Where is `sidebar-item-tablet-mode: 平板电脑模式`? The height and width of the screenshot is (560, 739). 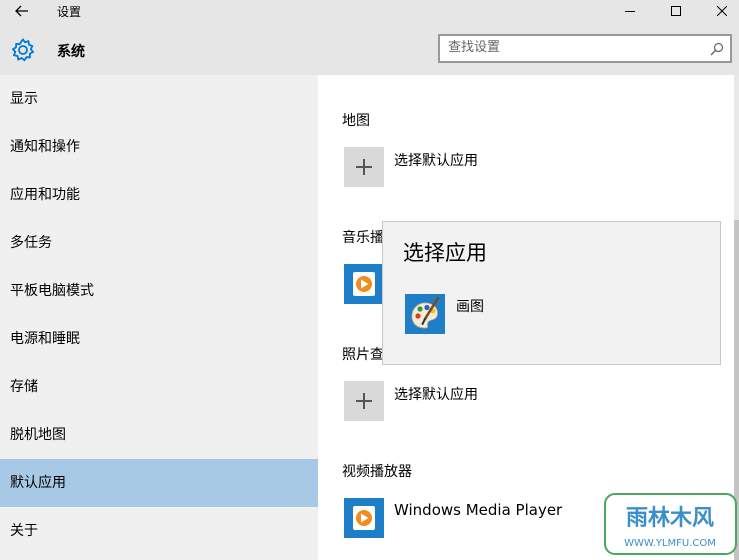 sidebar-item-tablet-mode: 平板电脑模式 is located at coordinates (159, 291).